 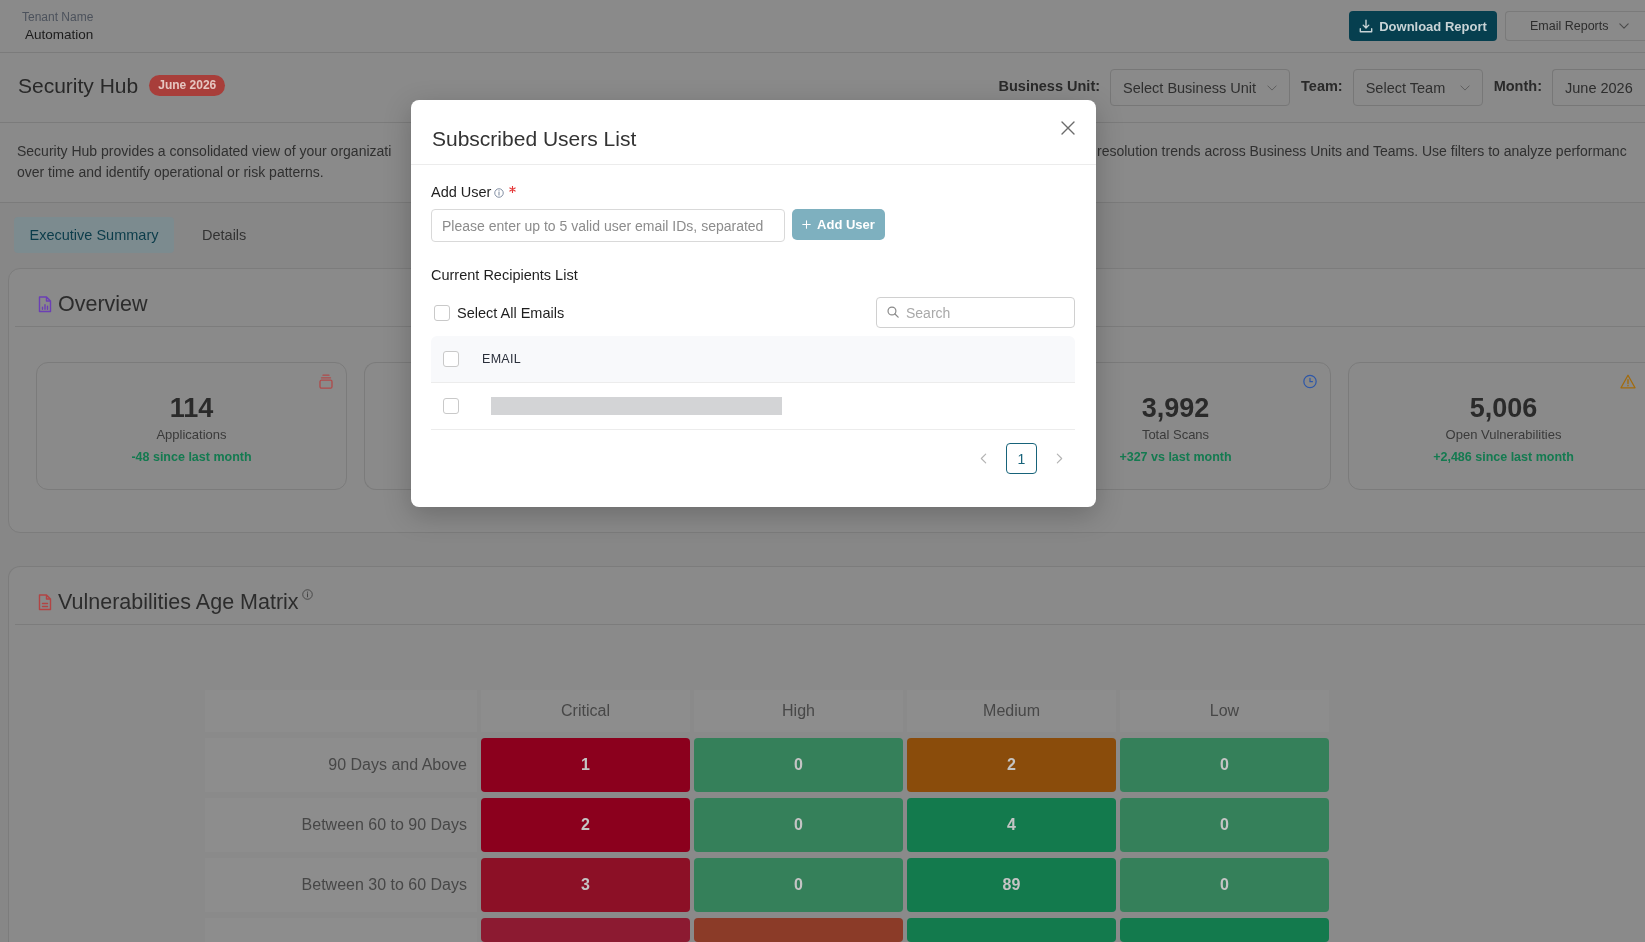 What do you see at coordinates (78, 85) in the screenshot?
I see `page-title: Security Hub` at bounding box center [78, 85].